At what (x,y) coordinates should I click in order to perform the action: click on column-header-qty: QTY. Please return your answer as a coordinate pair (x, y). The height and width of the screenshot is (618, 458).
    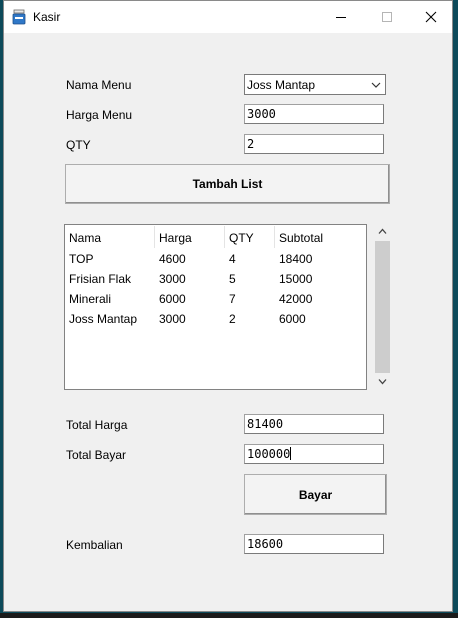
    Looking at the image, I should click on (241, 238).